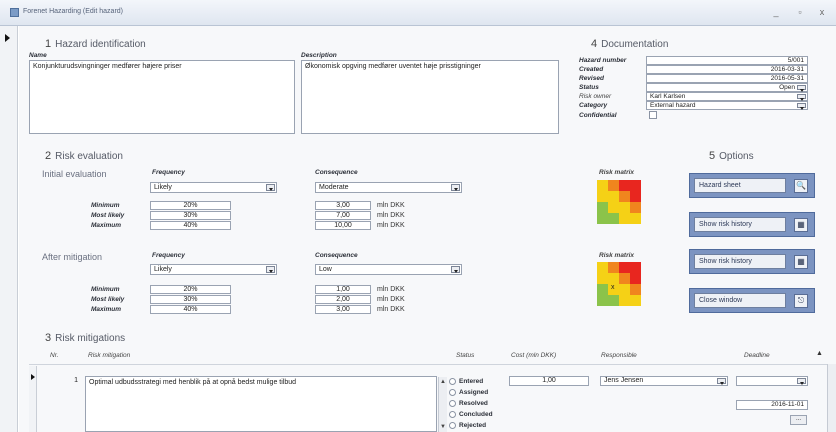 The width and height of the screenshot is (836, 432). Describe the element at coordinates (772, 381) in the screenshot. I see `deadline-select` at that location.